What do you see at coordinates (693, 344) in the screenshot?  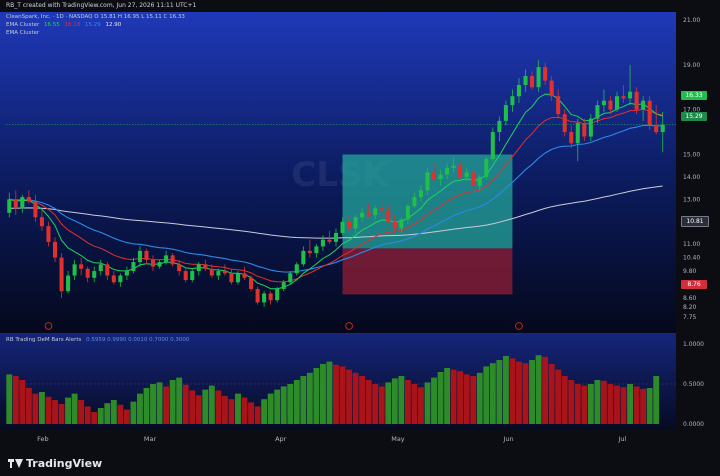 I see `indicator-tick-label: 1.0000` at bounding box center [693, 344].